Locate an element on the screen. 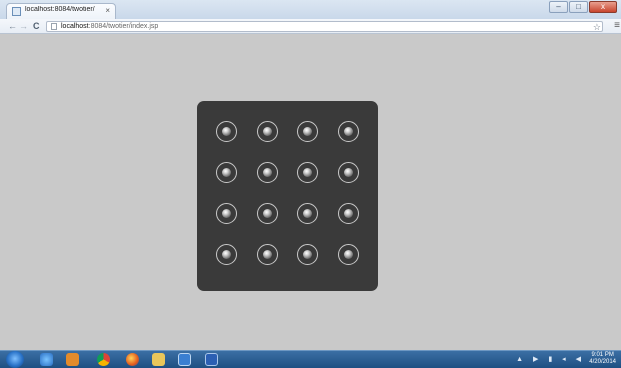 The width and height of the screenshot is (621, 368). window-controls: – □ x is located at coordinates (583, 7).